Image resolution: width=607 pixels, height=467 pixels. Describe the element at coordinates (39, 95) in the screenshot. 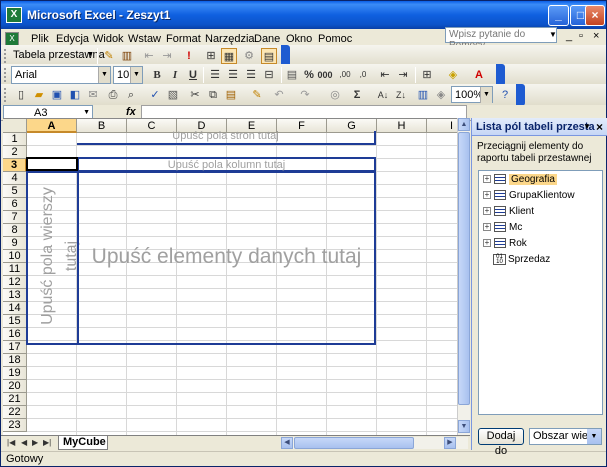

I see `open-folder-icon: ▰` at that location.